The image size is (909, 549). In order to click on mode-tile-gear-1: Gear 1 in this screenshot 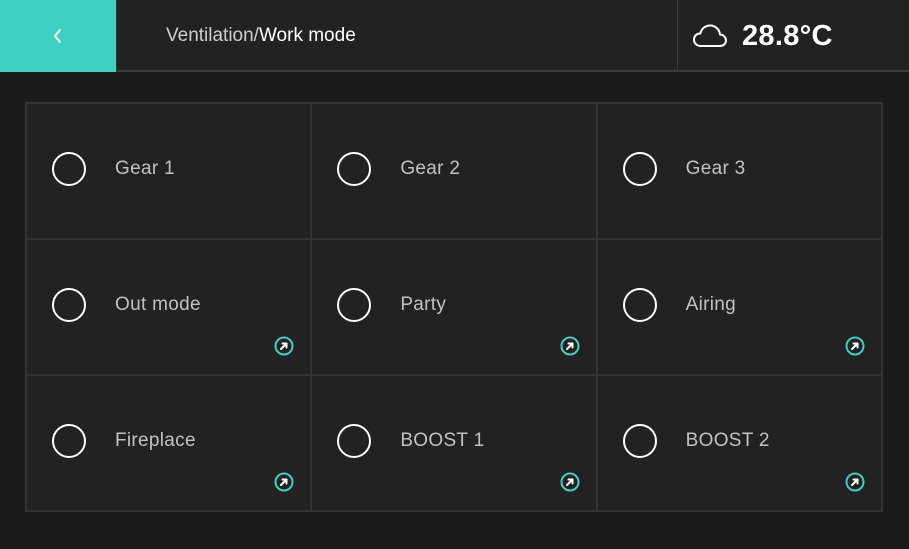, I will do `click(169, 171)`.